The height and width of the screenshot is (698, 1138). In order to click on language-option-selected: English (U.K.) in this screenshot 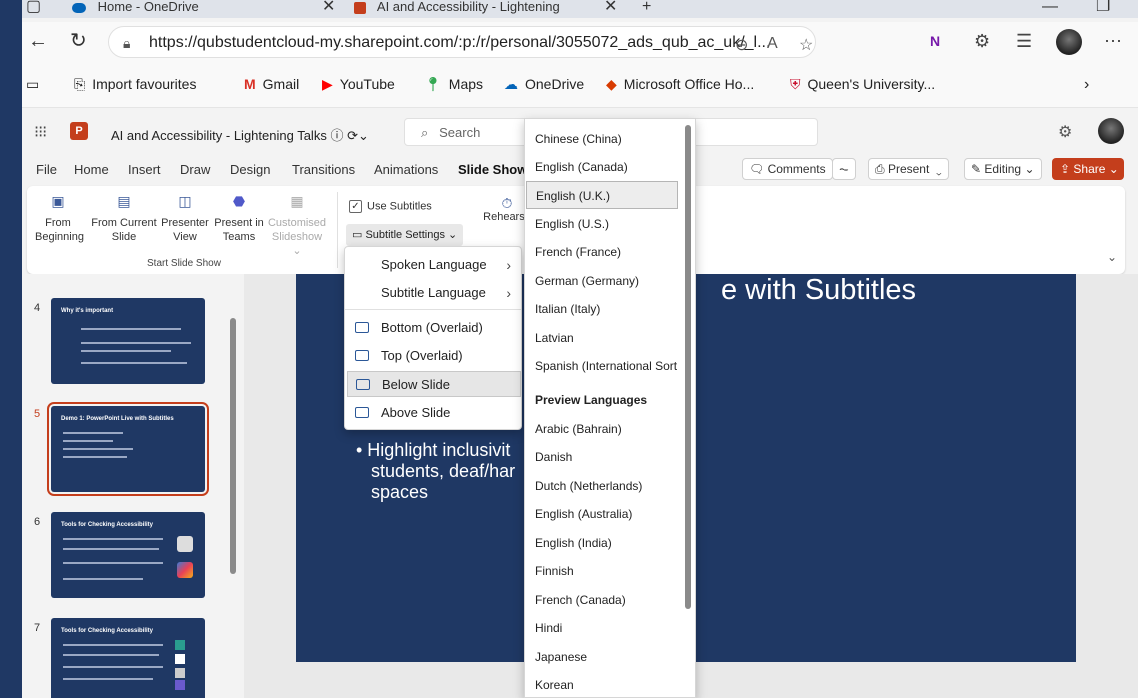, I will do `click(602, 195)`.